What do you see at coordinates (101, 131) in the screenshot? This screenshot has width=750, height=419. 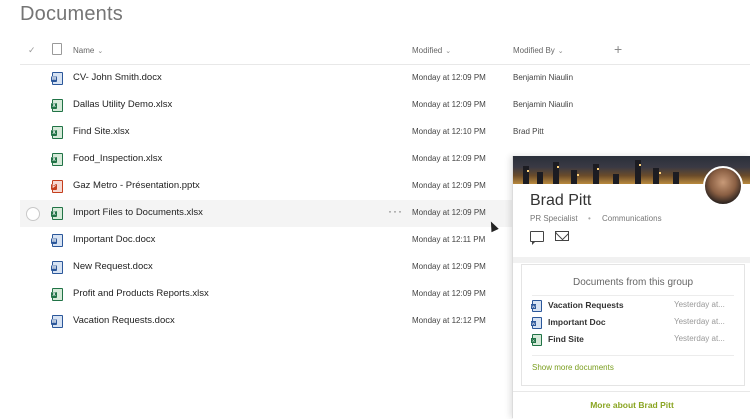 I see `file-name-link: Find Site.xlsx` at bounding box center [101, 131].